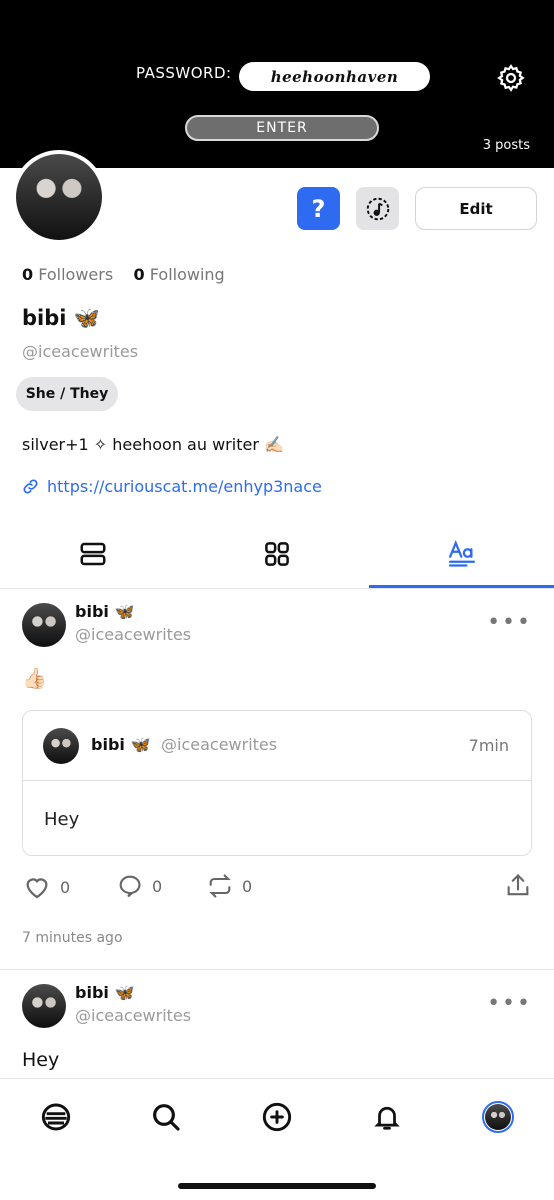 This screenshot has height=1200, width=554. I want to click on bottom-navigation, so click(277, 1139).